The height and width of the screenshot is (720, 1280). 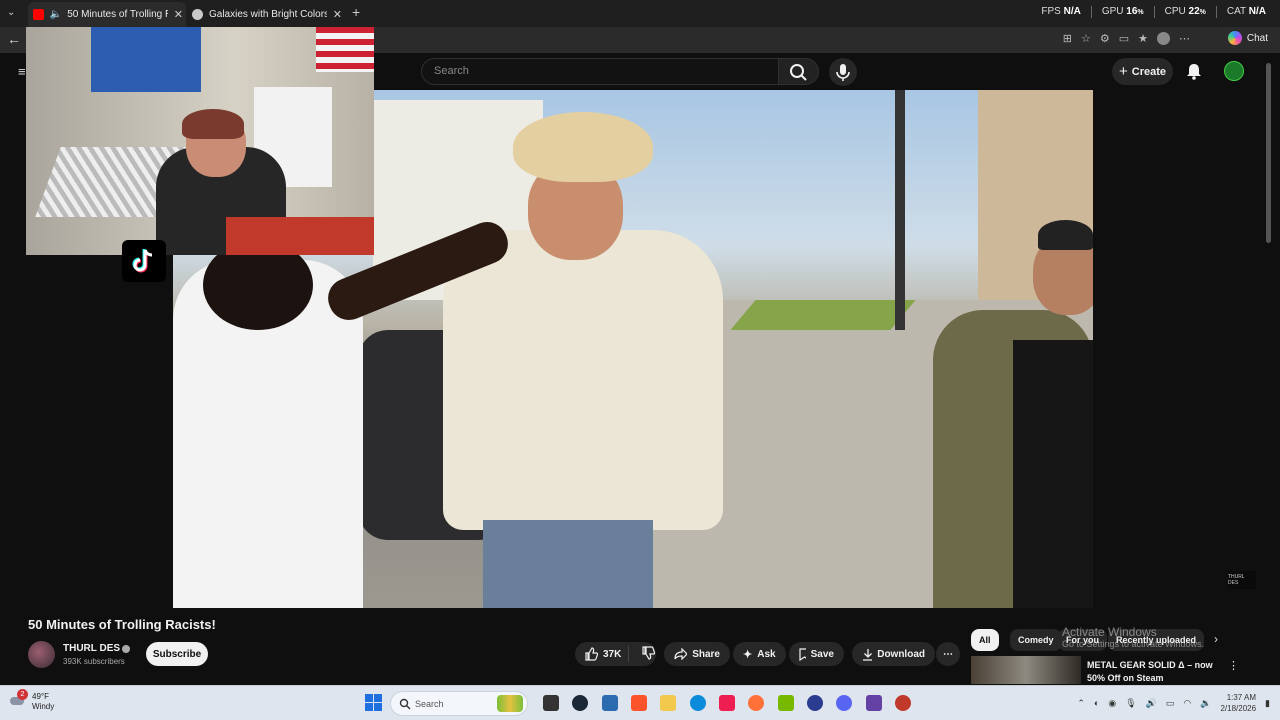 I want to click on discord-icon, so click(x=844, y=703).